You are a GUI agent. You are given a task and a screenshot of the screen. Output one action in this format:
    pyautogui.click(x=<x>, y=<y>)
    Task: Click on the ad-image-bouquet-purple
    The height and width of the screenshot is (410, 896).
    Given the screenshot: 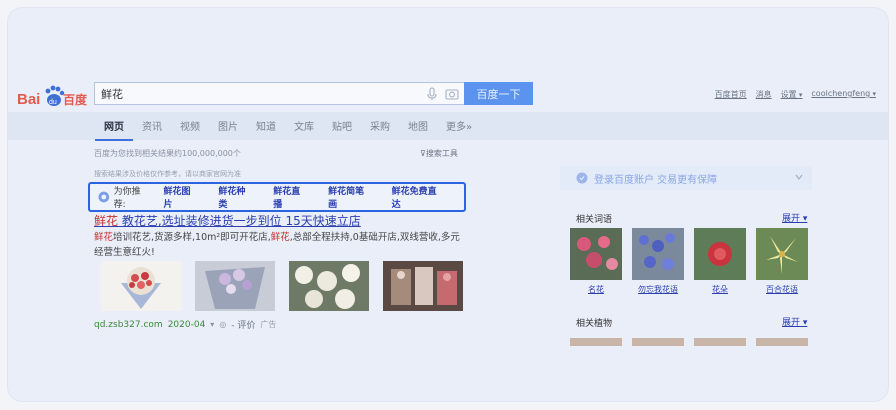 What is the action you would take?
    pyautogui.click(x=235, y=286)
    